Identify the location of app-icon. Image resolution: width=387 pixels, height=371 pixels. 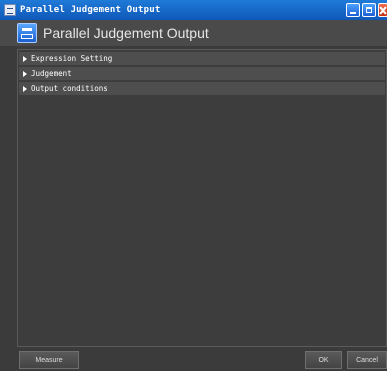
(10, 10).